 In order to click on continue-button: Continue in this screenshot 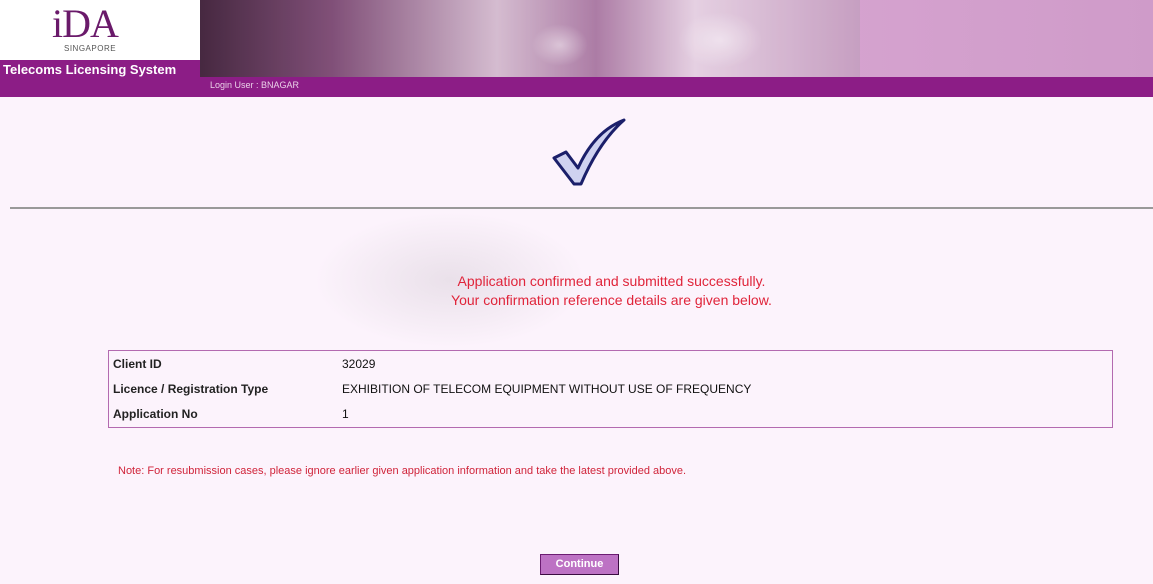, I will do `click(579, 564)`.